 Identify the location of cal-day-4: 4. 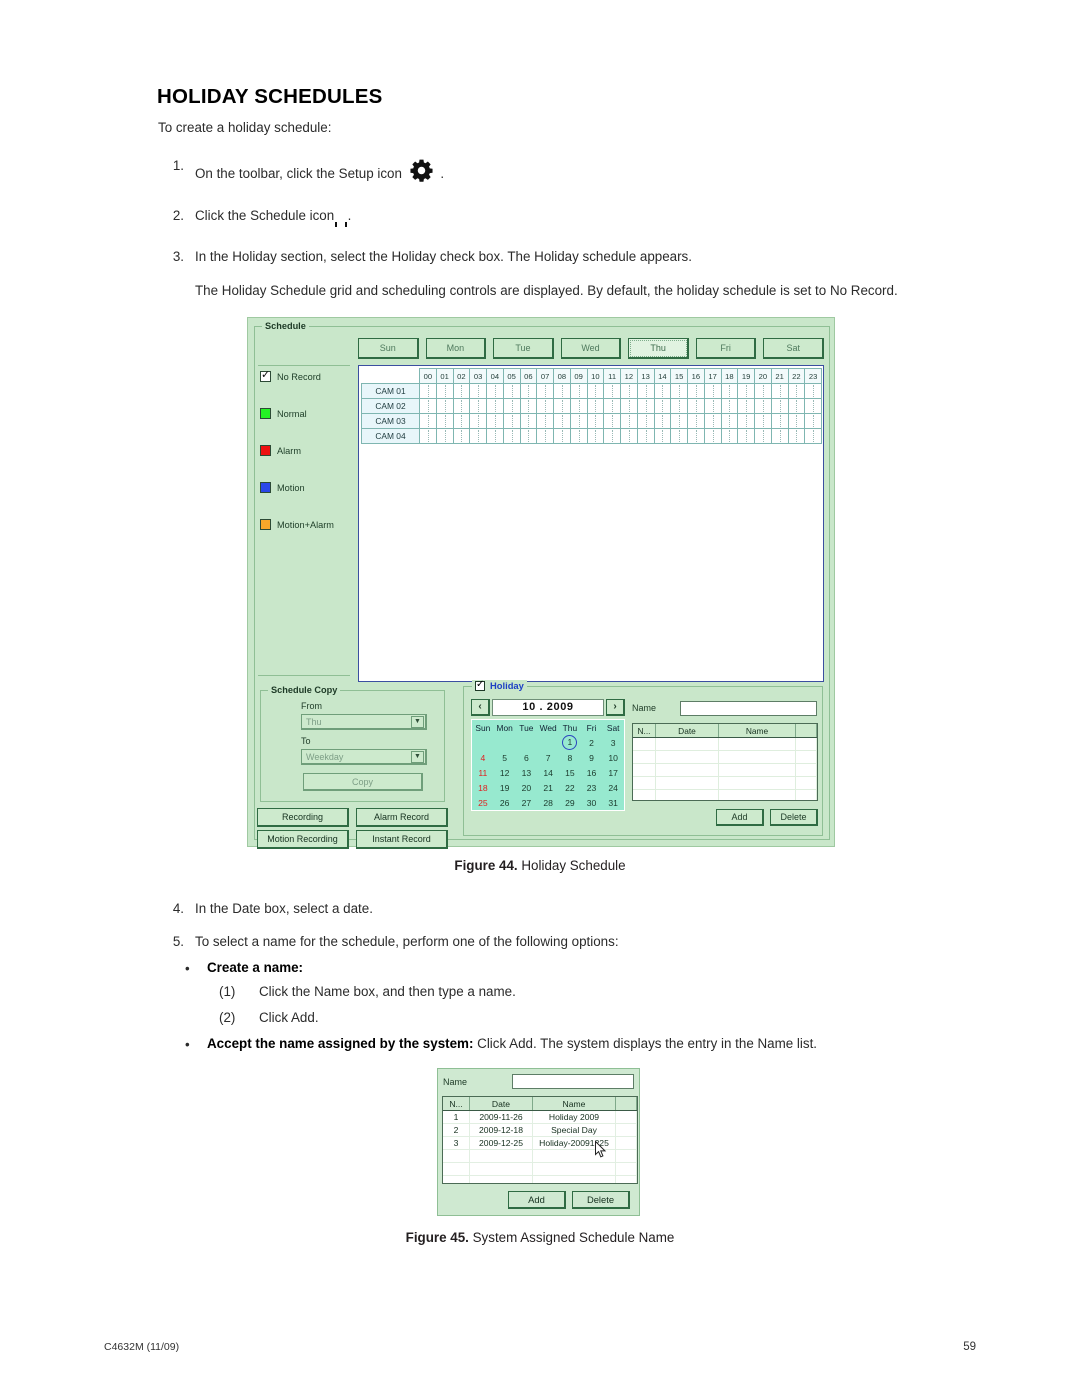
(483, 757).